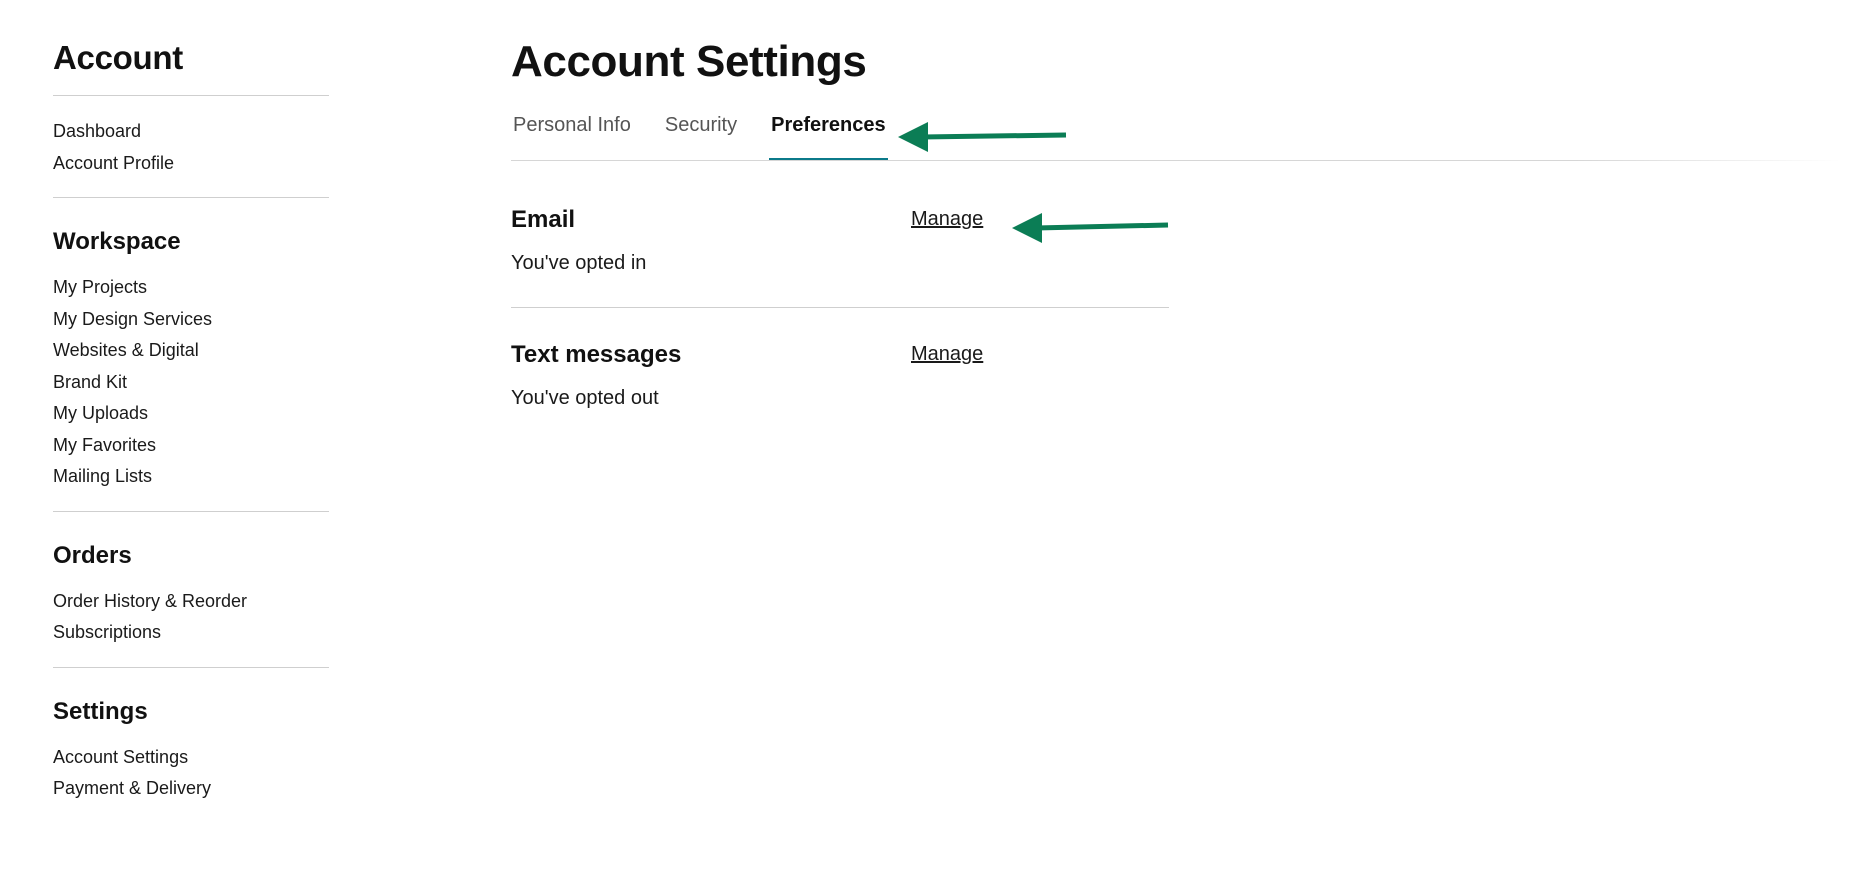 Image resolution: width=1873 pixels, height=874 pixels. What do you see at coordinates (191, 164) in the screenshot?
I see `sidebar-item-account-profile: Account Profile` at bounding box center [191, 164].